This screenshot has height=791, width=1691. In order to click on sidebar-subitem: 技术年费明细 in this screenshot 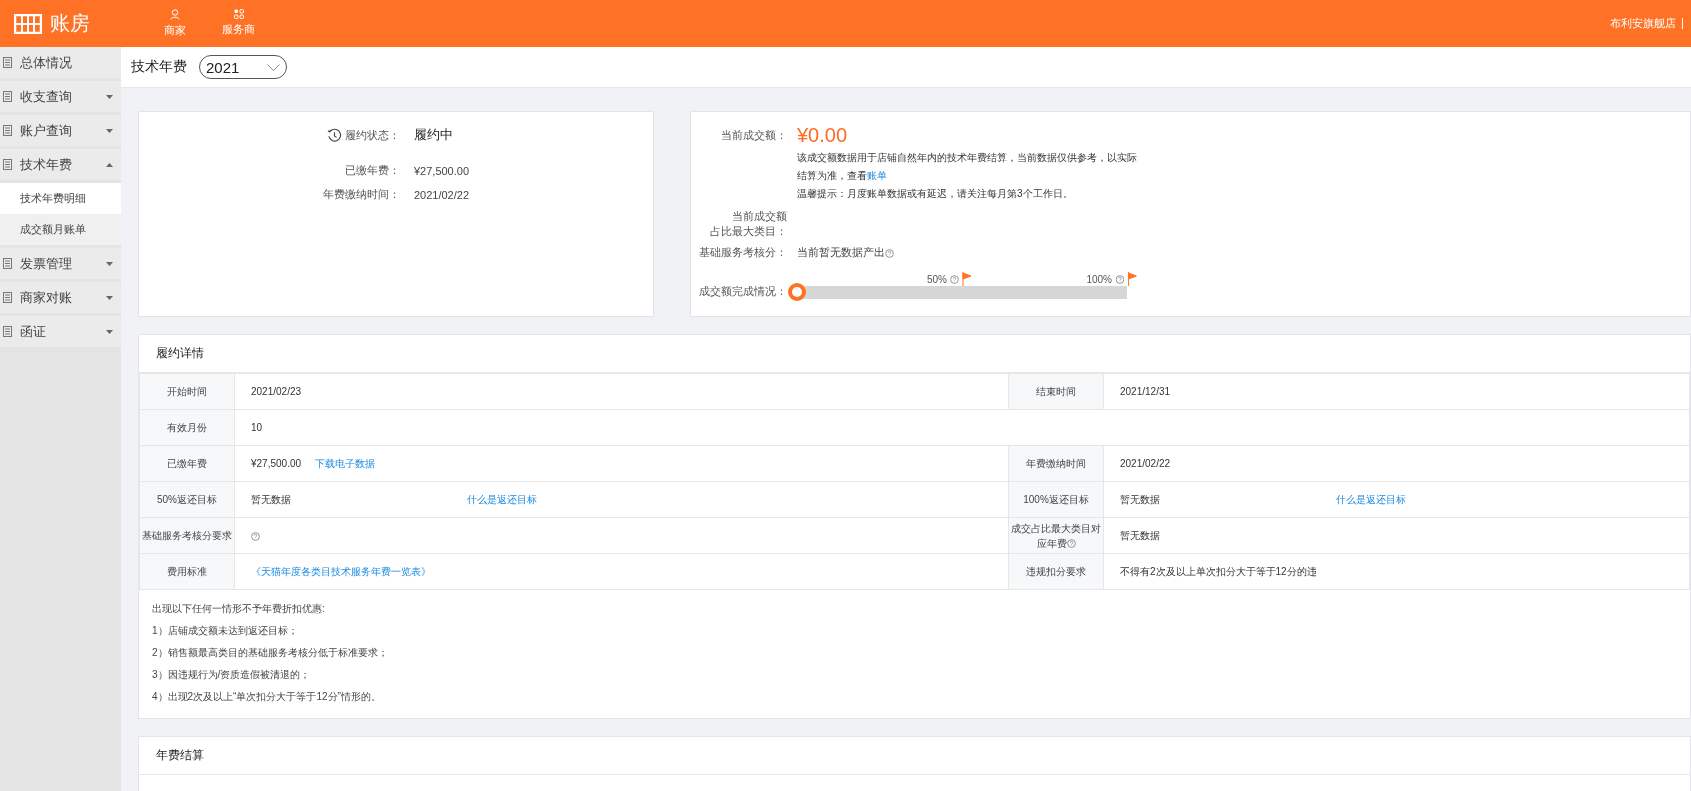, I will do `click(60, 198)`.